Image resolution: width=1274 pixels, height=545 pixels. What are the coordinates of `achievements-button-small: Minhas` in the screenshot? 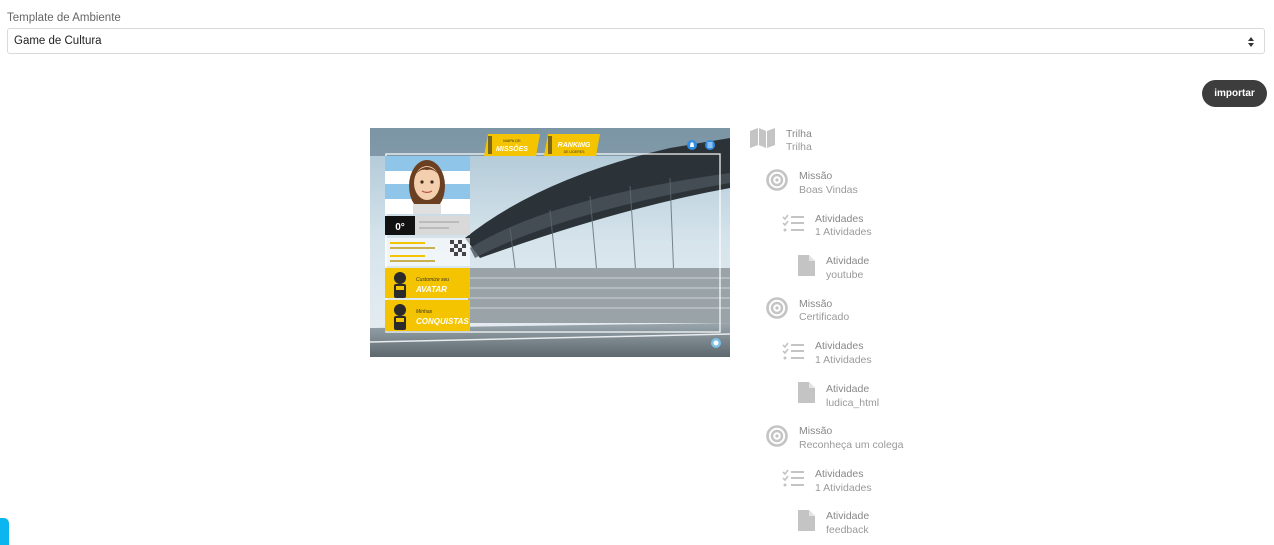 It's located at (424, 312).